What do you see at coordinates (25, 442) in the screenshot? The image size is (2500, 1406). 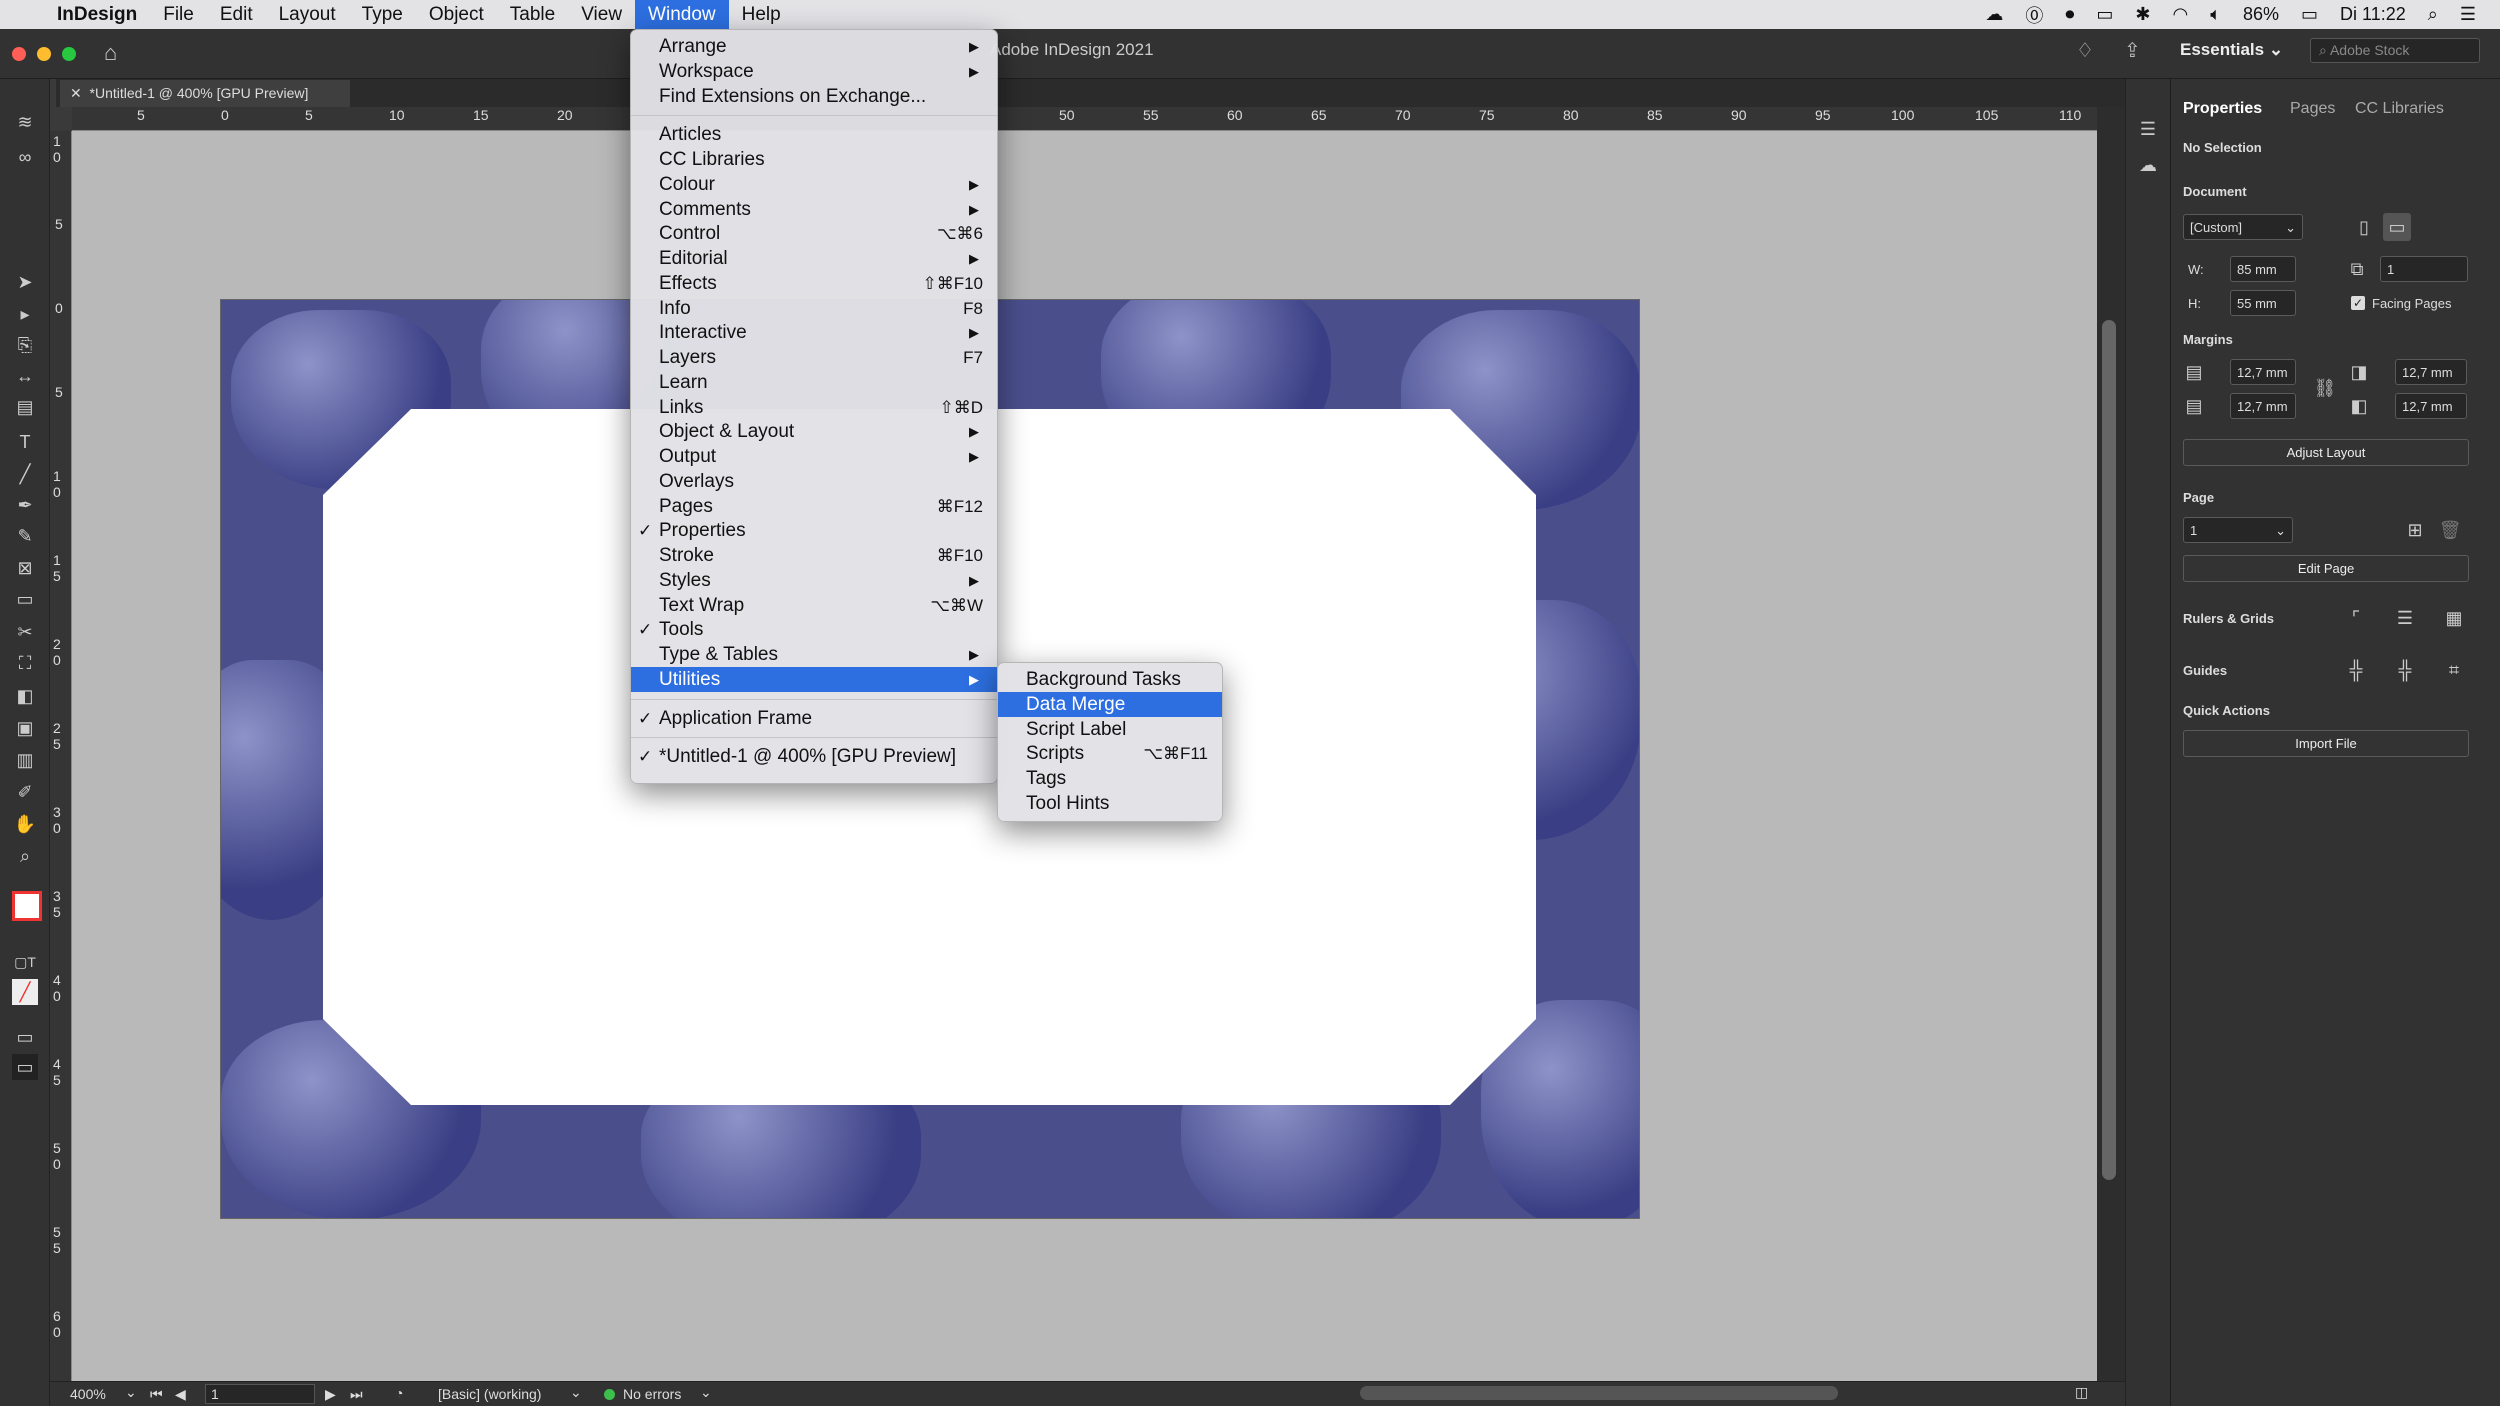 I see `type-tool-icon: T` at bounding box center [25, 442].